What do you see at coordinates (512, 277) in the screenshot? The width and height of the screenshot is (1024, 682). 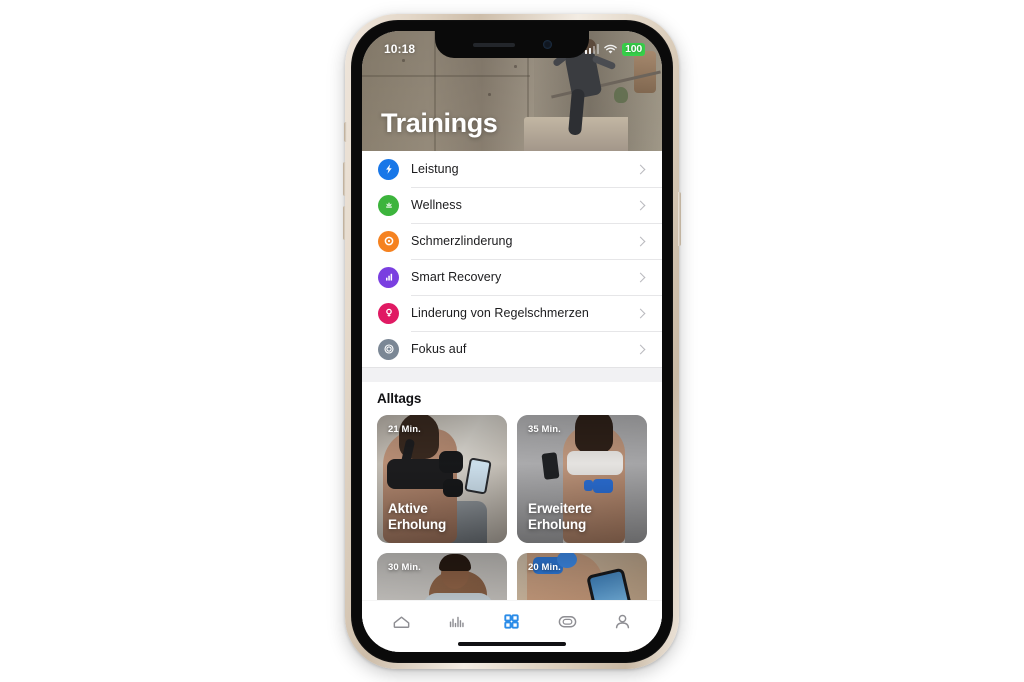 I see `list-item-smart-recovery: Smart Recovery` at bounding box center [512, 277].